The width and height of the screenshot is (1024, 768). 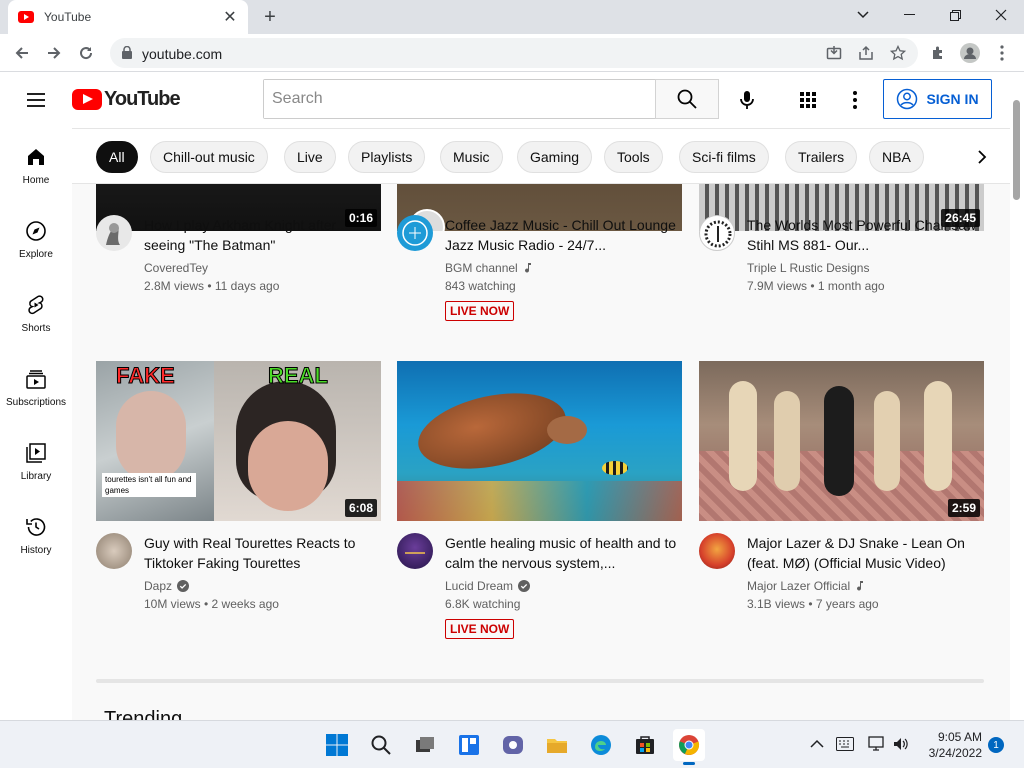 What do you see at coordinates (747, 100) in the screenshot?
I see `microphone-icon` at bounding box center [747, 100].